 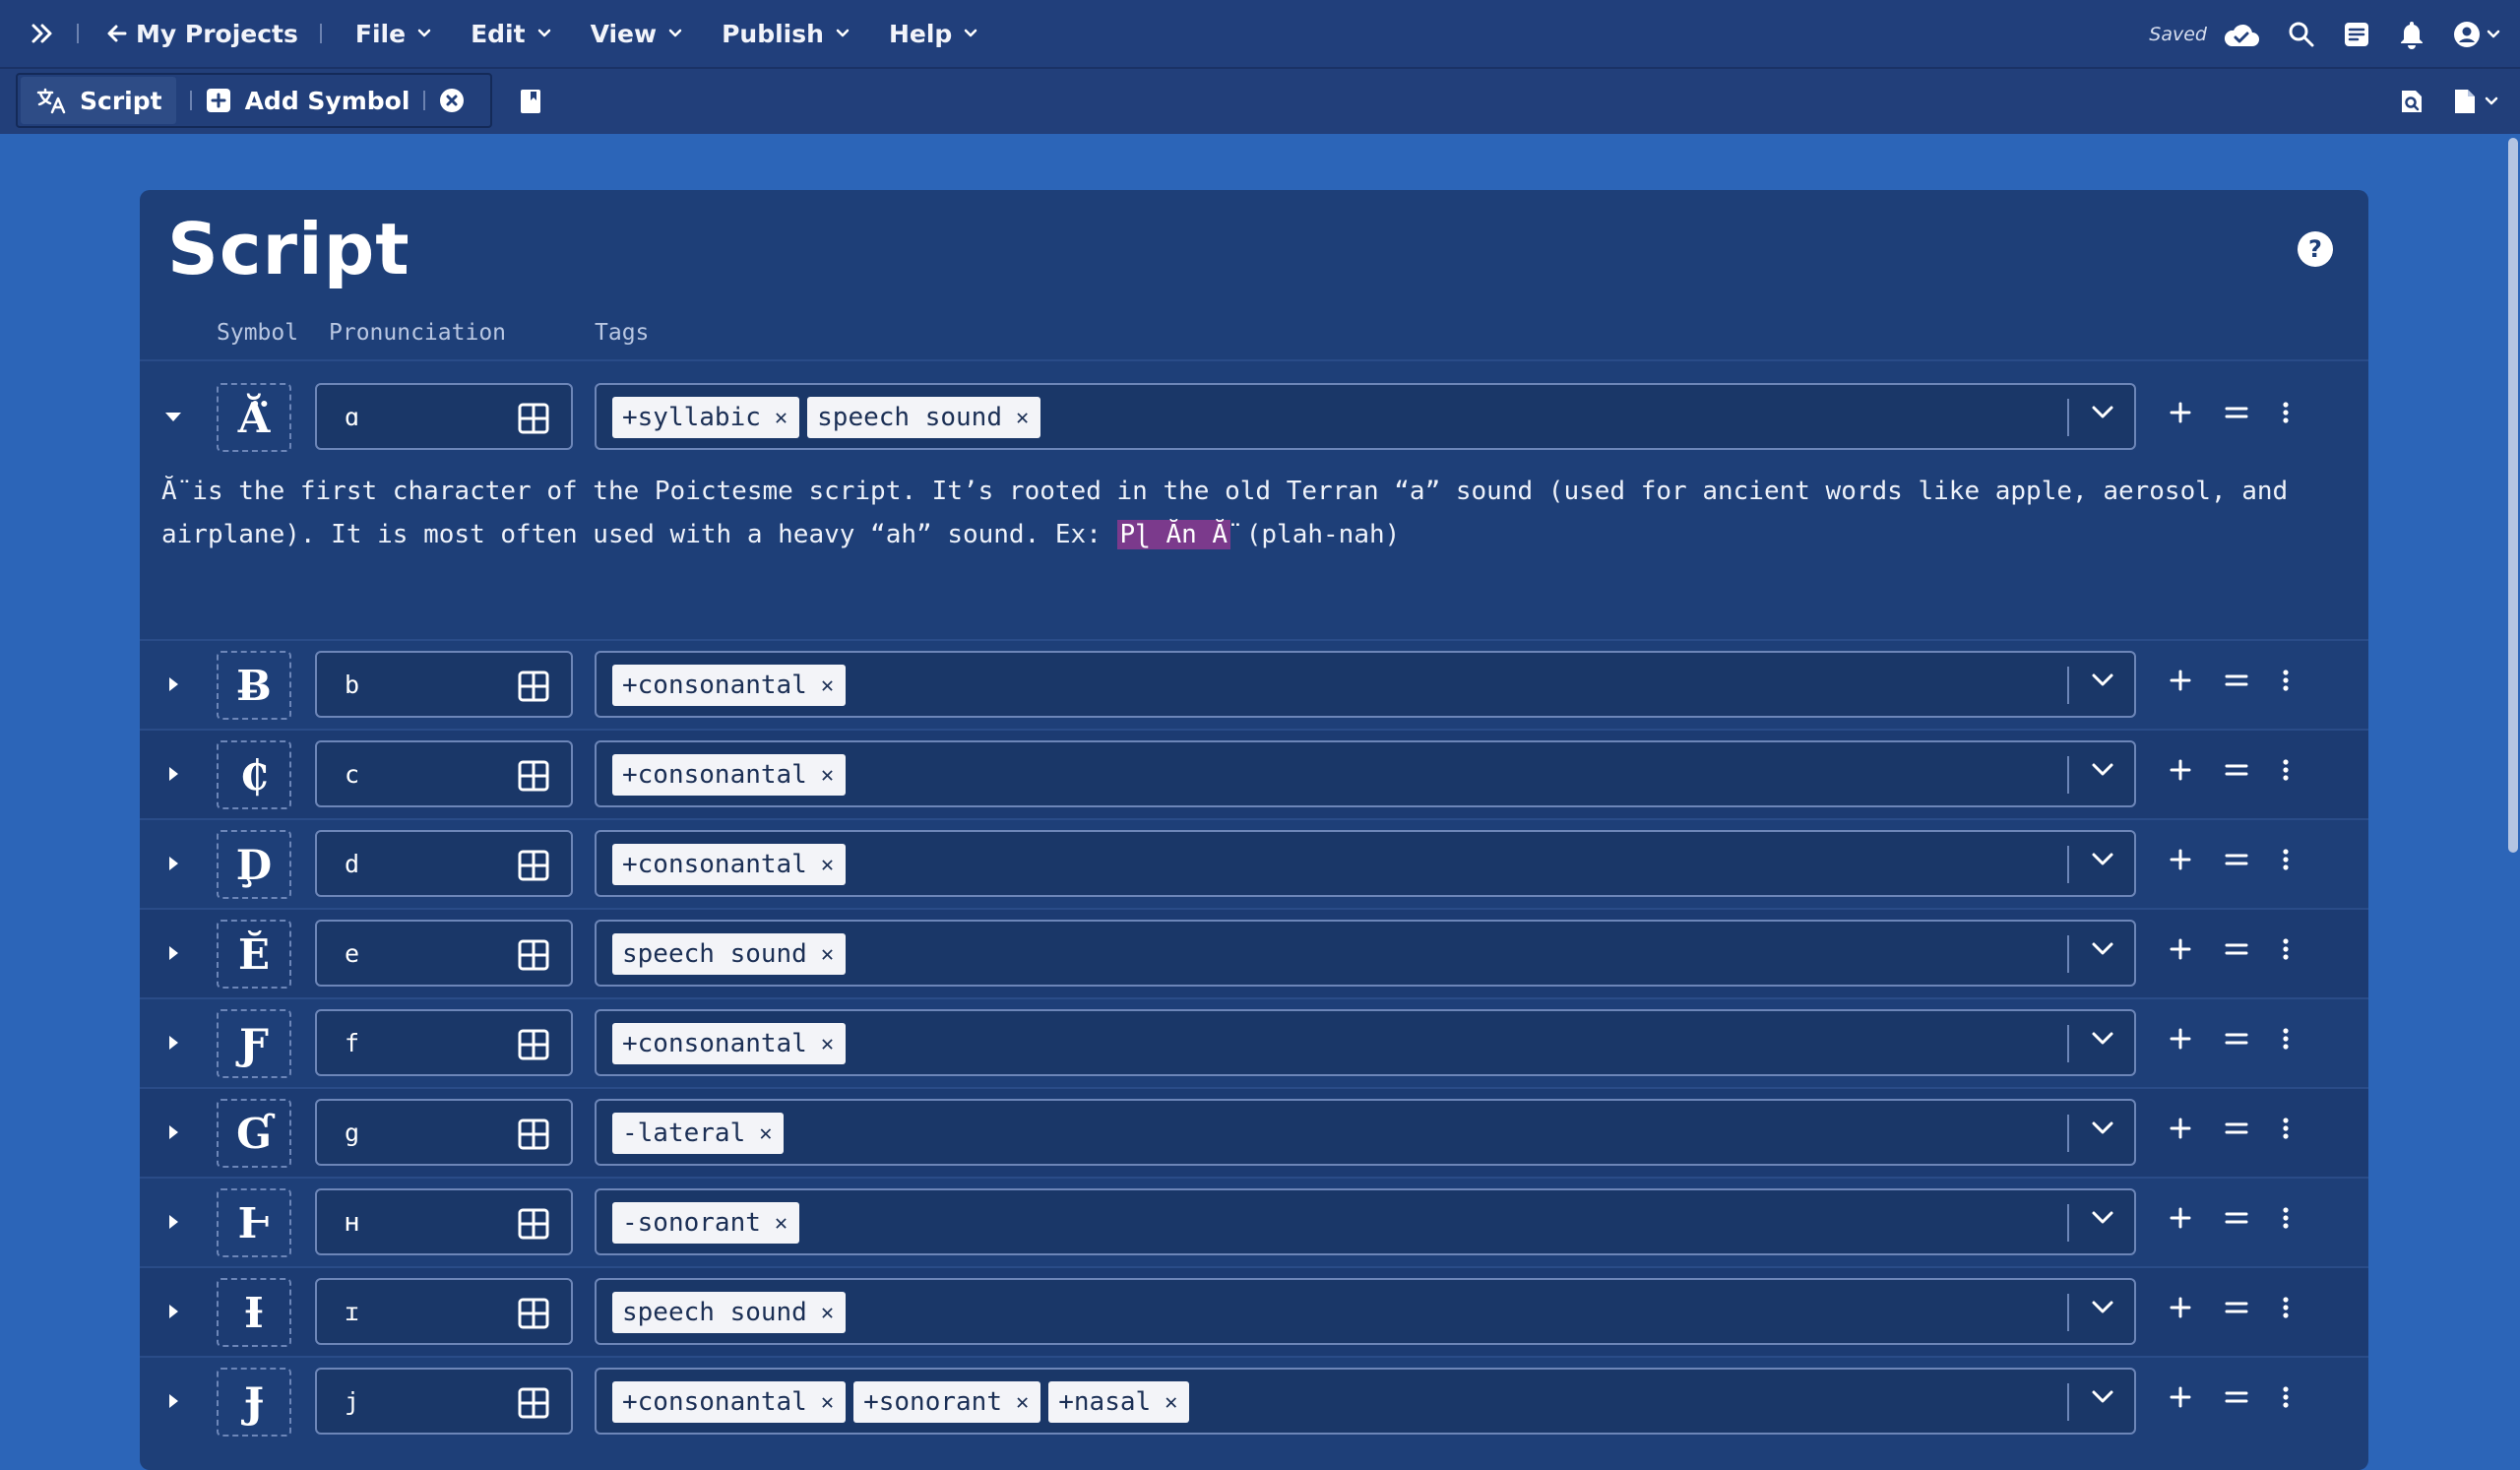 What do you see at coordinates (530, 101) in the screenshot?
I see `bookmark-icon` at bounding box center [530, 101].